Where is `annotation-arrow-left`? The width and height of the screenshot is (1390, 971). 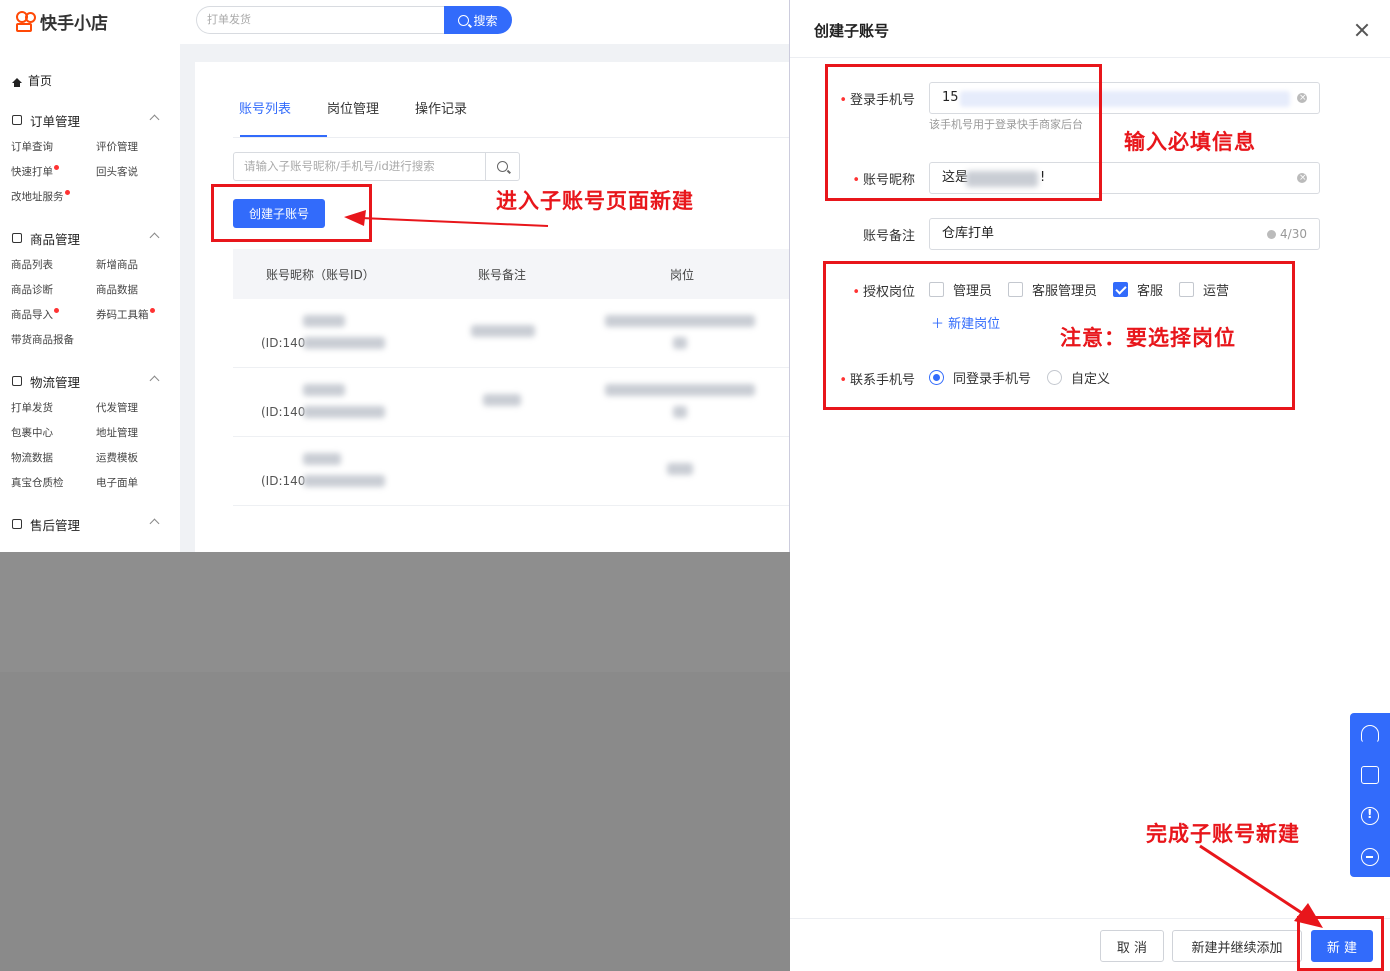 annotation-arrow-left is located at coordinates (446, 218).